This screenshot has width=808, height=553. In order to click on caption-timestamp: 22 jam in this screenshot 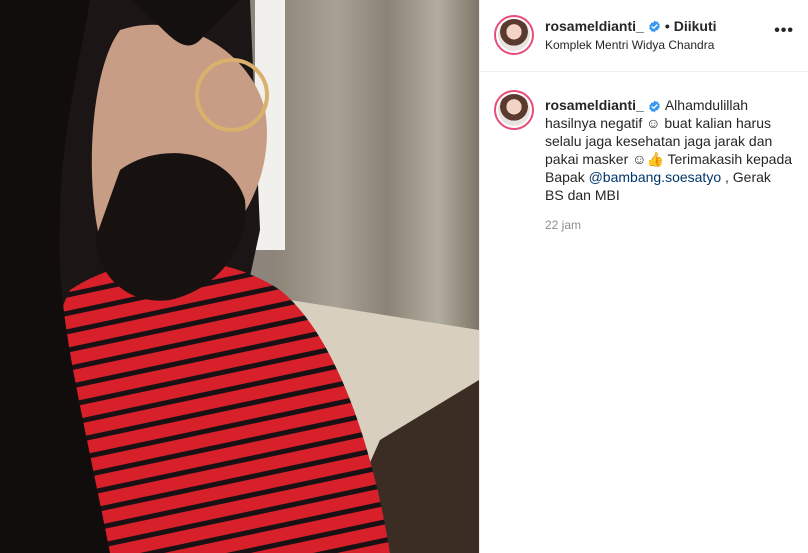, I will do `click(563, 225)`.